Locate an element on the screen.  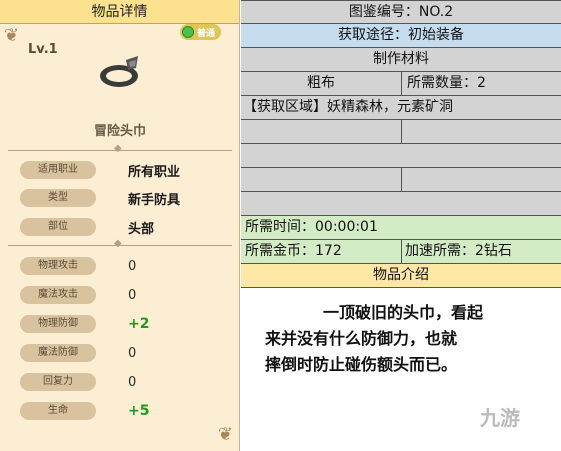
rarity-dot-icon is located at coordinates (188, 32).